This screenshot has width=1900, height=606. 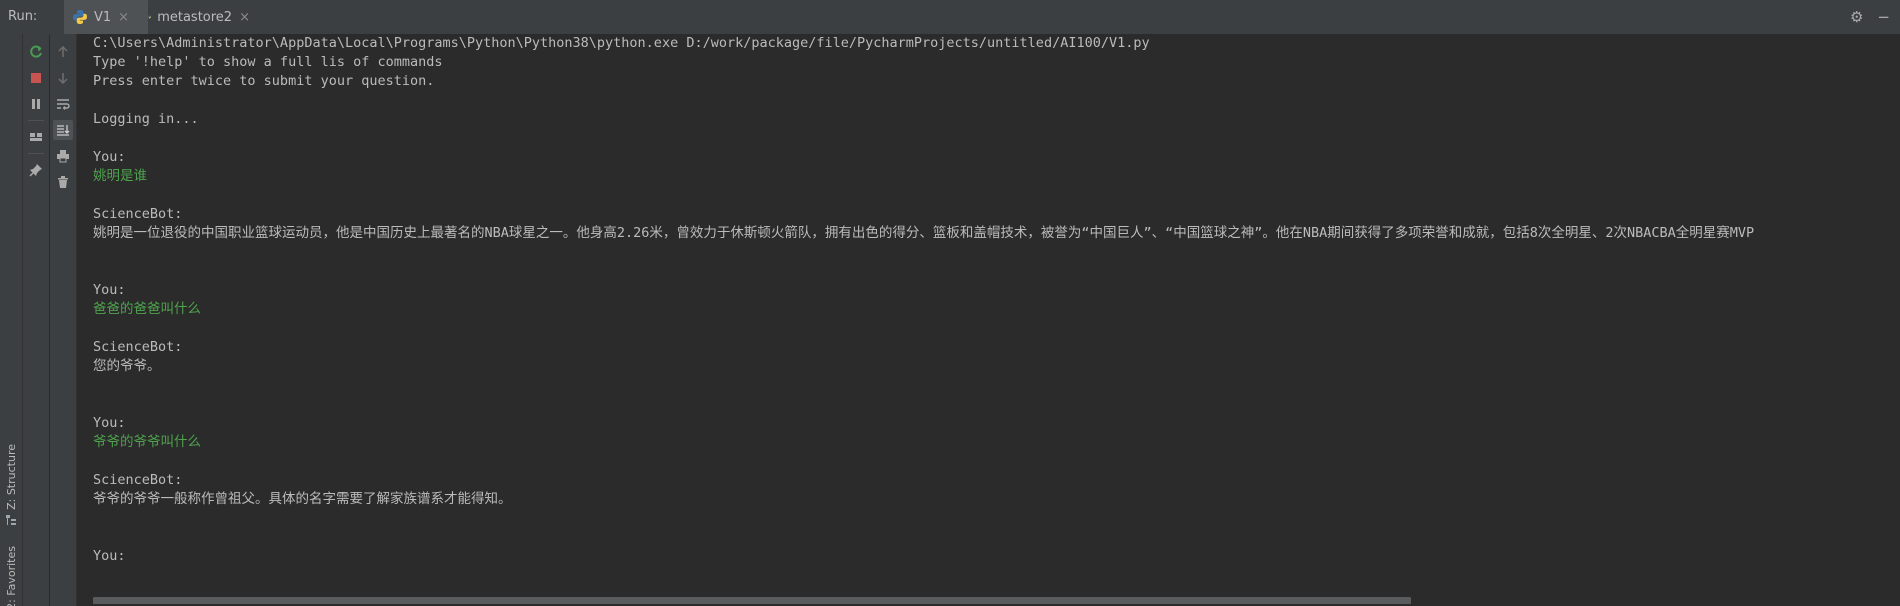 I want to click on print-button, so click(x=63, y=156).